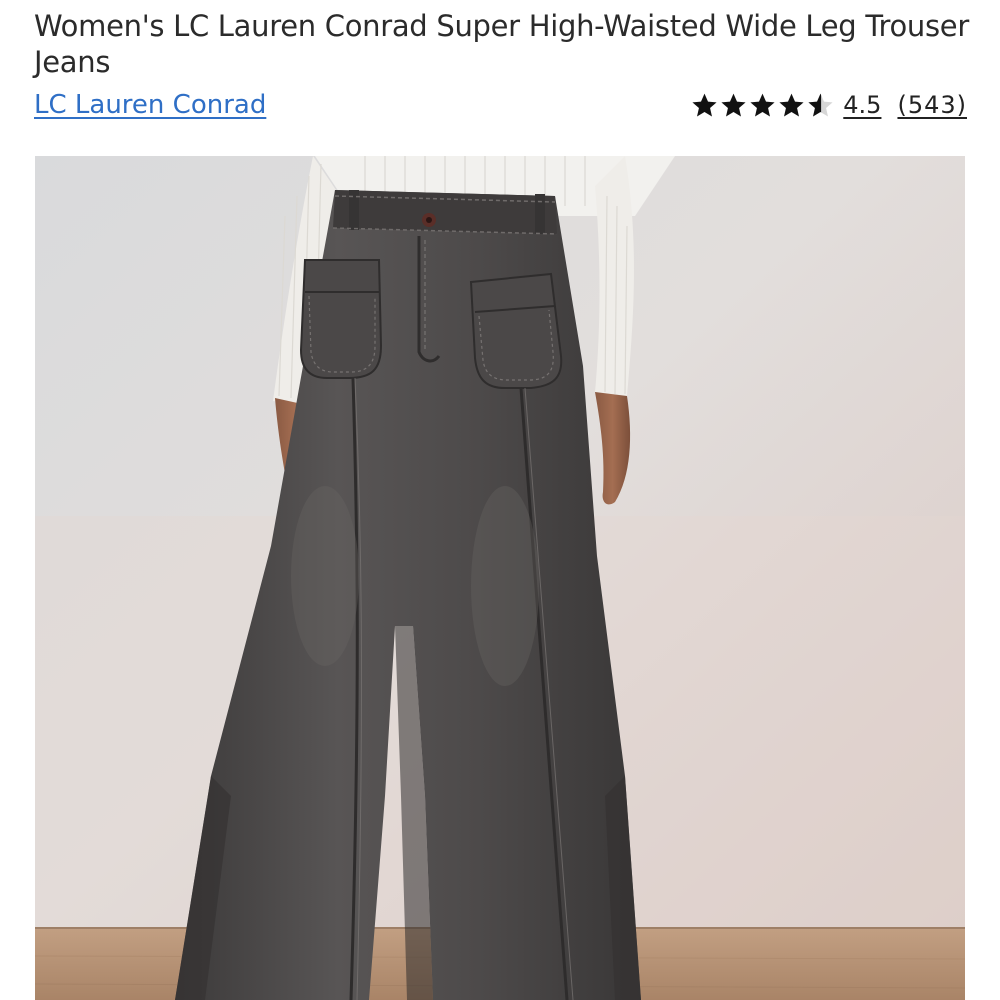  Describe the element at coordinates (932, 105) in the screenshot. I see `review-count-link: (543)` at that location.